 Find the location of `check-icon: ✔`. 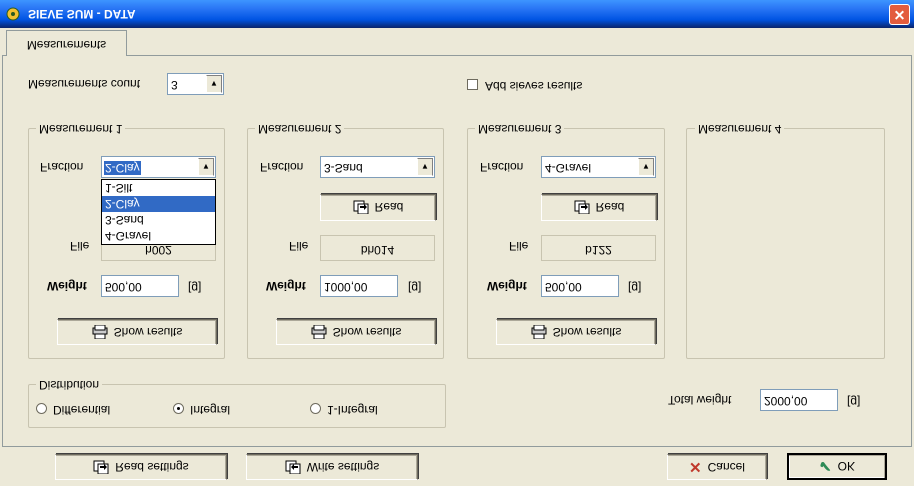

check-icon: ✔ is located at coordinates (825, 466).